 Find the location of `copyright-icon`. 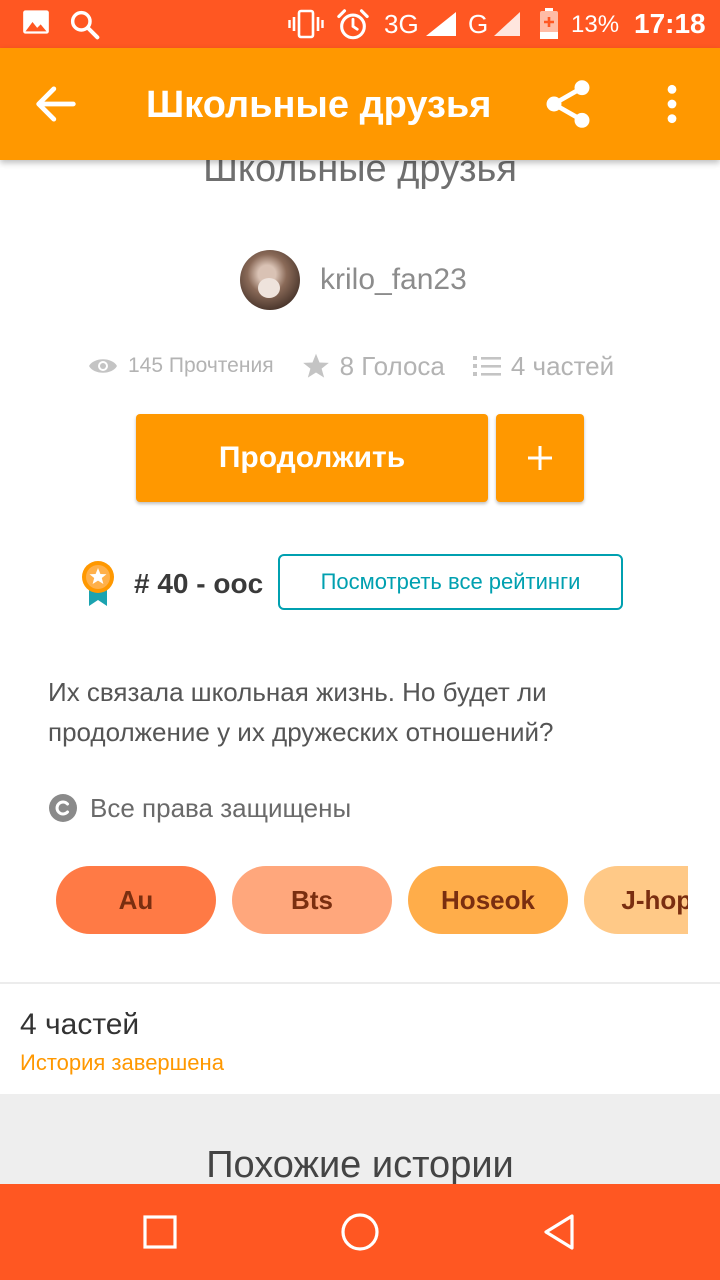

copyright-icon is located at coordinates (63, 808).